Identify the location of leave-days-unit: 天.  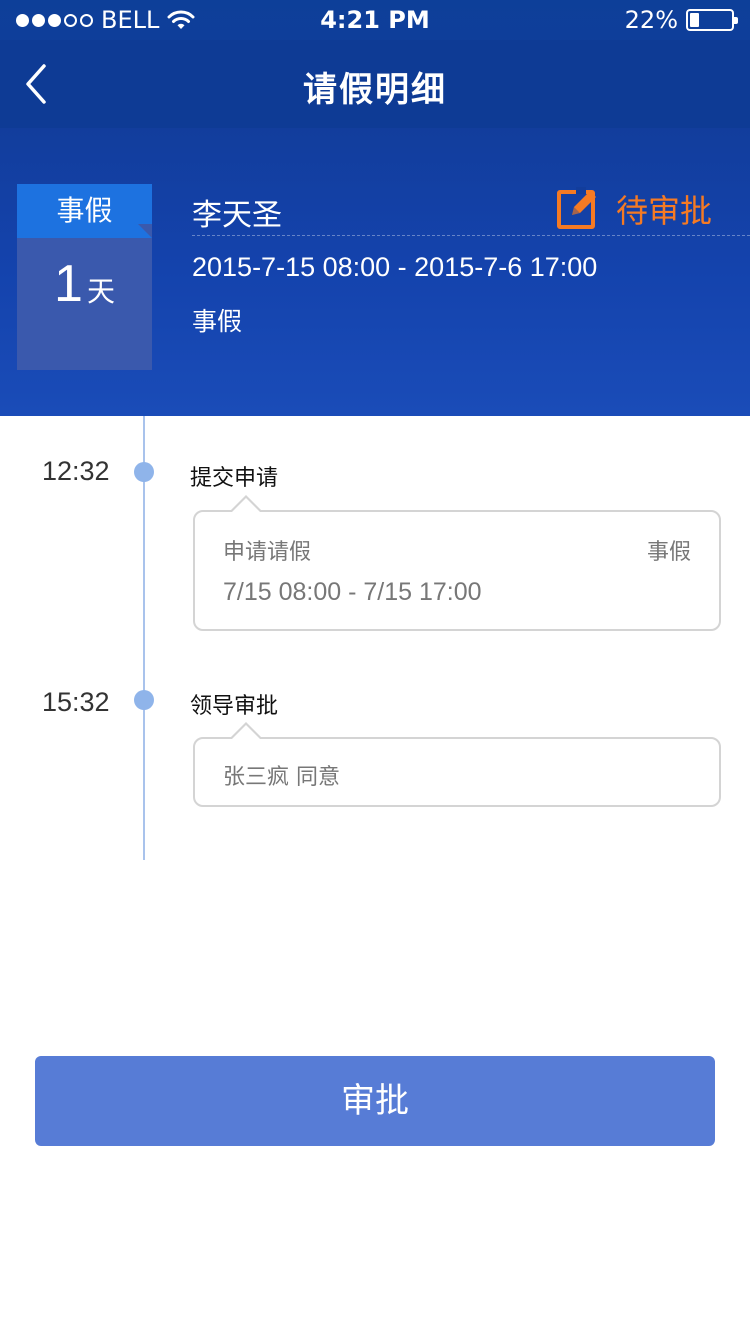
(100, 291).